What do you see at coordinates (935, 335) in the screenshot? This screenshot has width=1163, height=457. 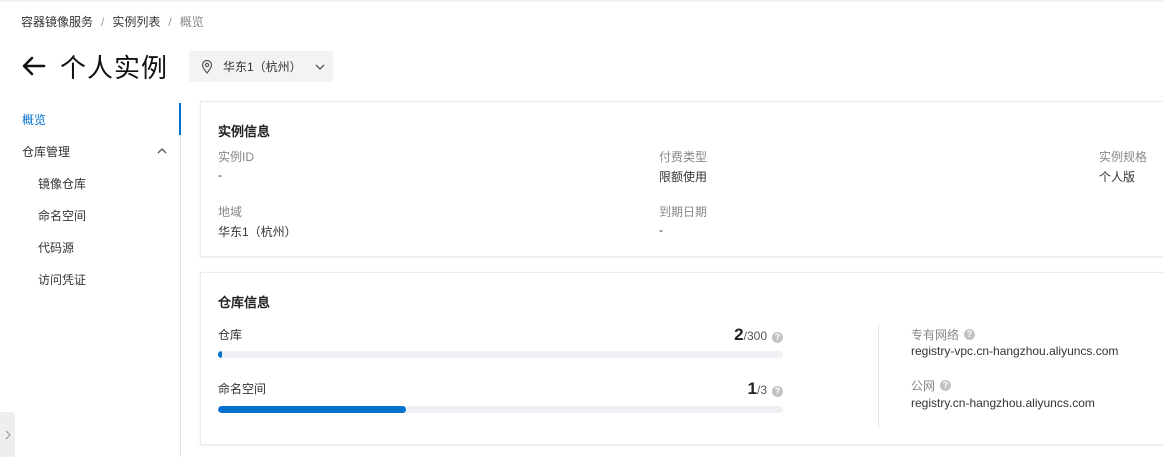 I see `vpc-label: 专有网络` at bounding box center [935, 335].